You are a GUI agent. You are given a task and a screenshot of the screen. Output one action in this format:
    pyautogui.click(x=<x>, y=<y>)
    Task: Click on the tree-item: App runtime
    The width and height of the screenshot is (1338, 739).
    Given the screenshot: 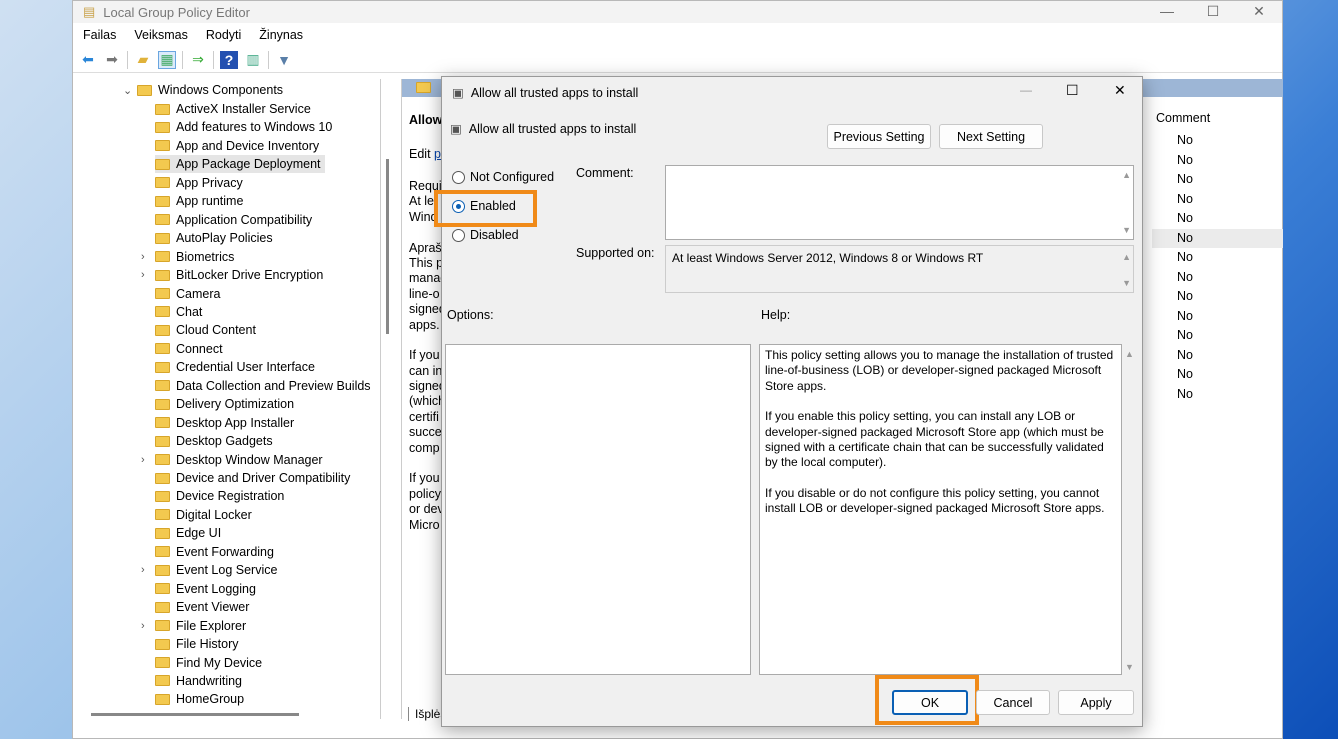 What is the action you would take?
    pyautogui.click(x=199, y=201)
    